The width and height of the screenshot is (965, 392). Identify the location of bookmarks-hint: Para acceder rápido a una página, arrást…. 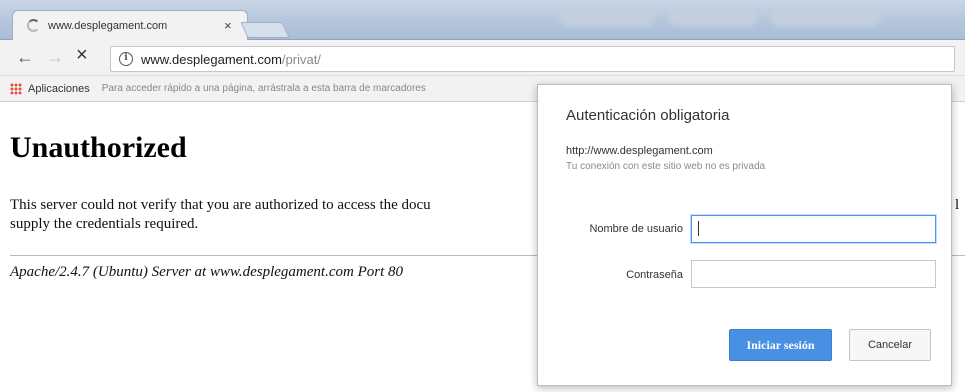
(263, 88).